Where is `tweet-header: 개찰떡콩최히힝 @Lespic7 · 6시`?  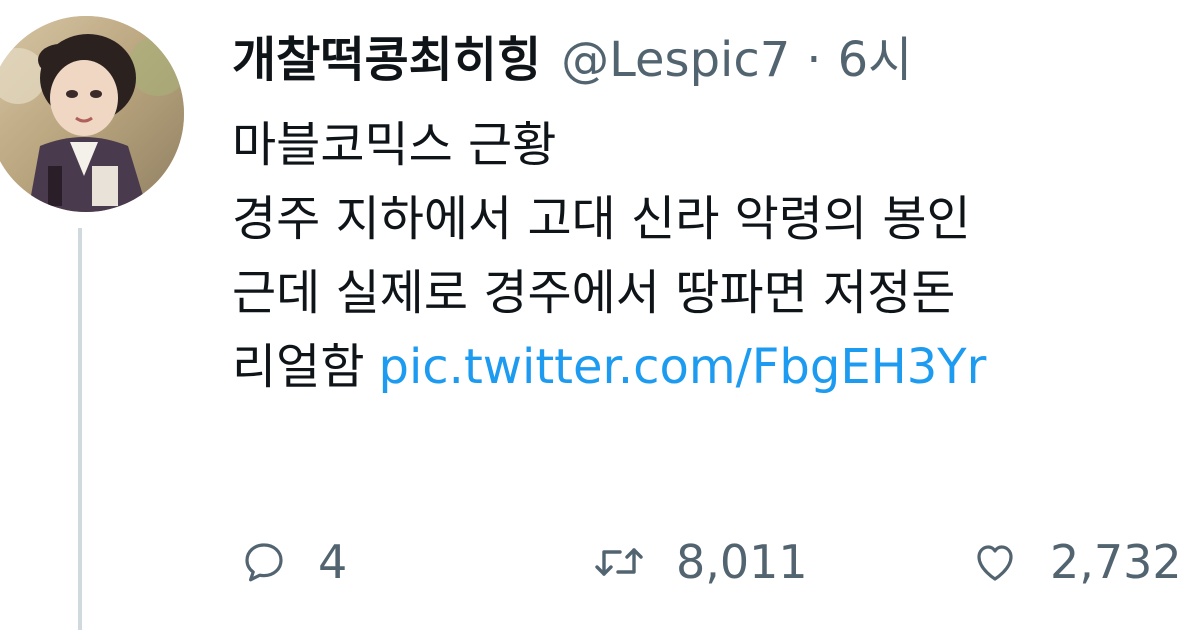 tweet-header: 개찰떡콩최히힝 @Lespic7 · 6시 is located at coordinates (572, 60).